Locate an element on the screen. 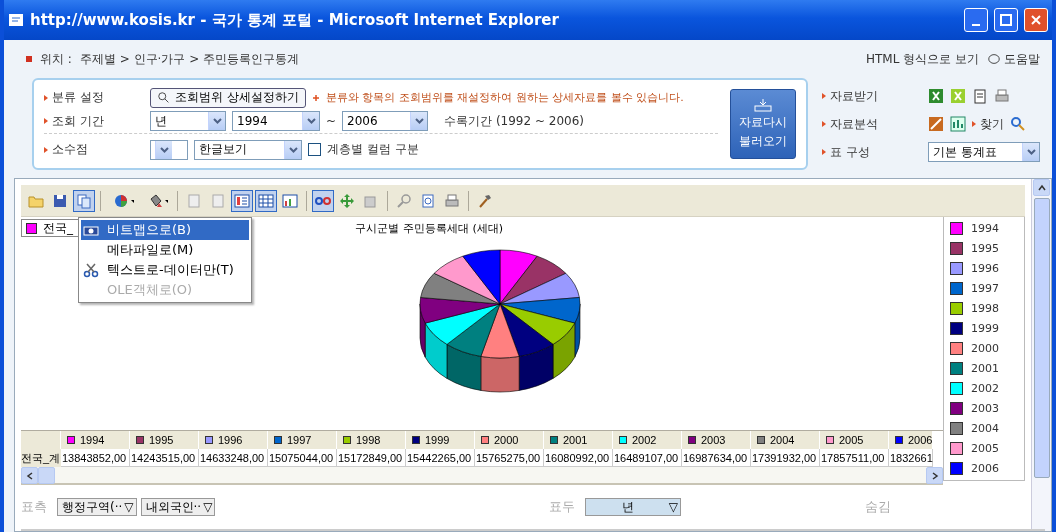  copy-icon is located at coordinates (84, 200).